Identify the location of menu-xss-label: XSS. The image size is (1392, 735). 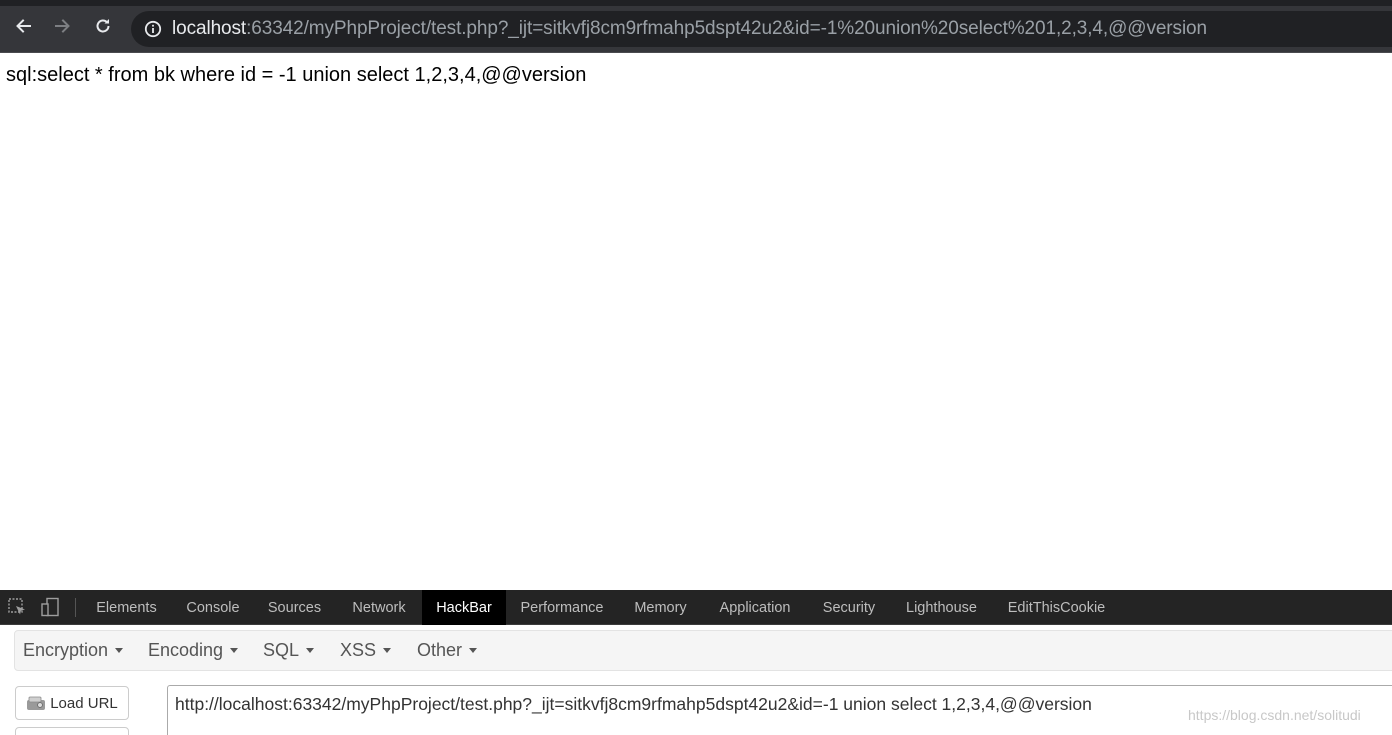
(358, 650).